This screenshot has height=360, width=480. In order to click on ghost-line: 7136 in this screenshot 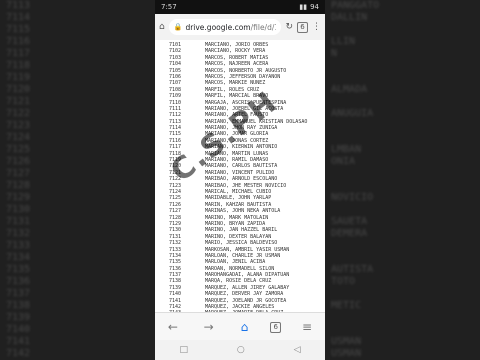, I will do `click(18, 281)`.